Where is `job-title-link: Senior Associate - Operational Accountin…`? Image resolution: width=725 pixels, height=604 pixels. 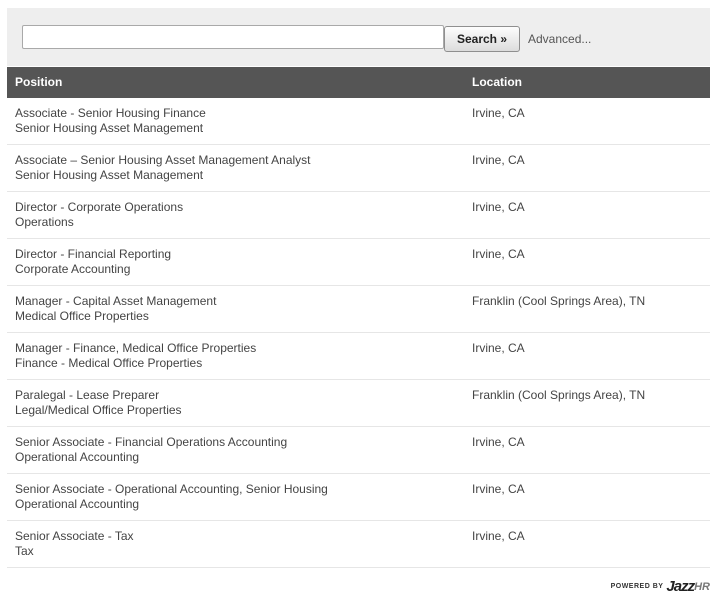 job-title-link: Senior Associate - Operational Accountin… is located at coordinates (171, 489).